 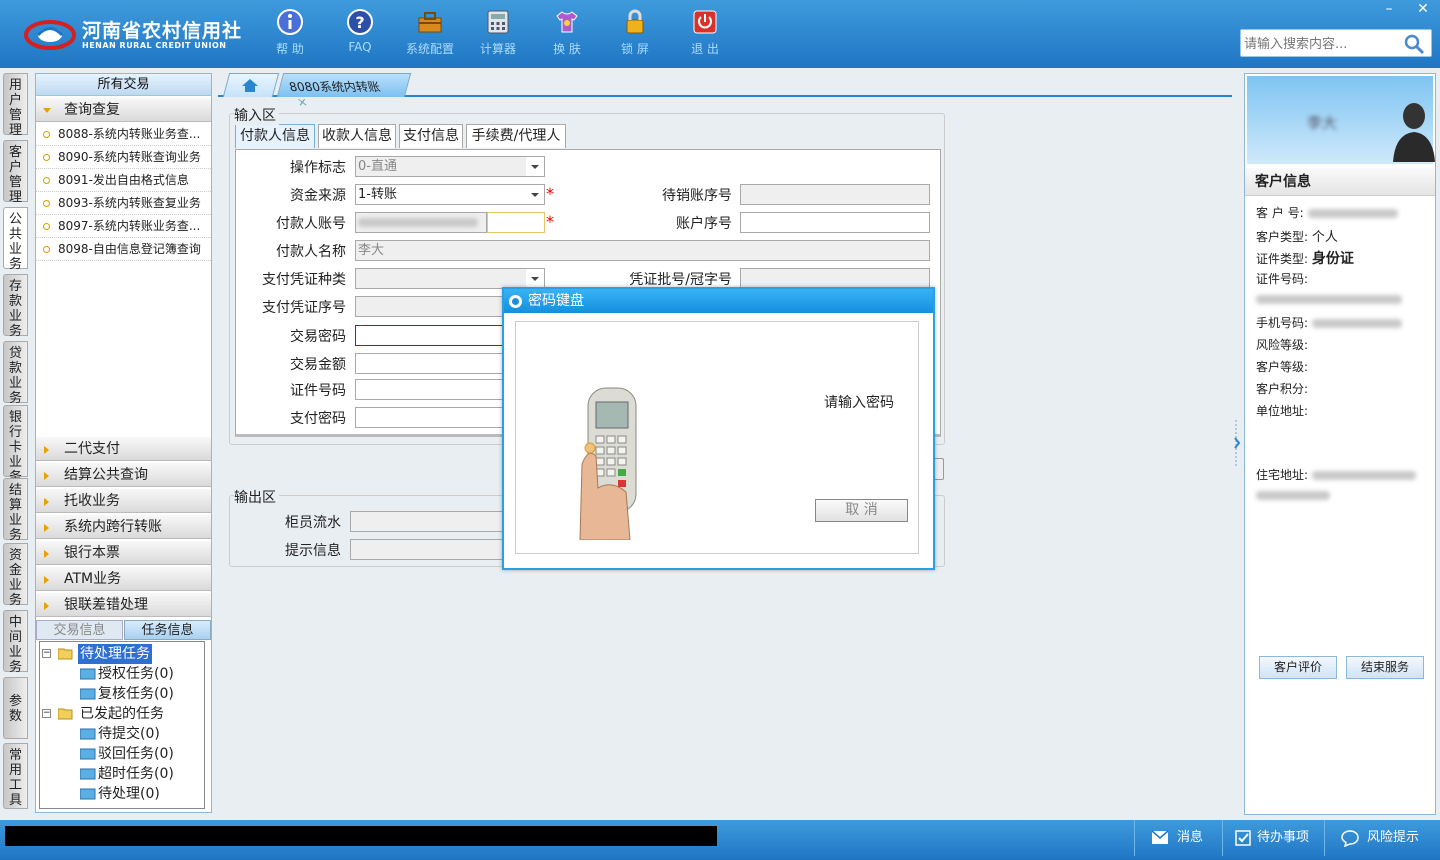 What do you see at coordinates (1414, 44) in the screenshot?
I see `search-icon` at bounding box center [1414, 44].